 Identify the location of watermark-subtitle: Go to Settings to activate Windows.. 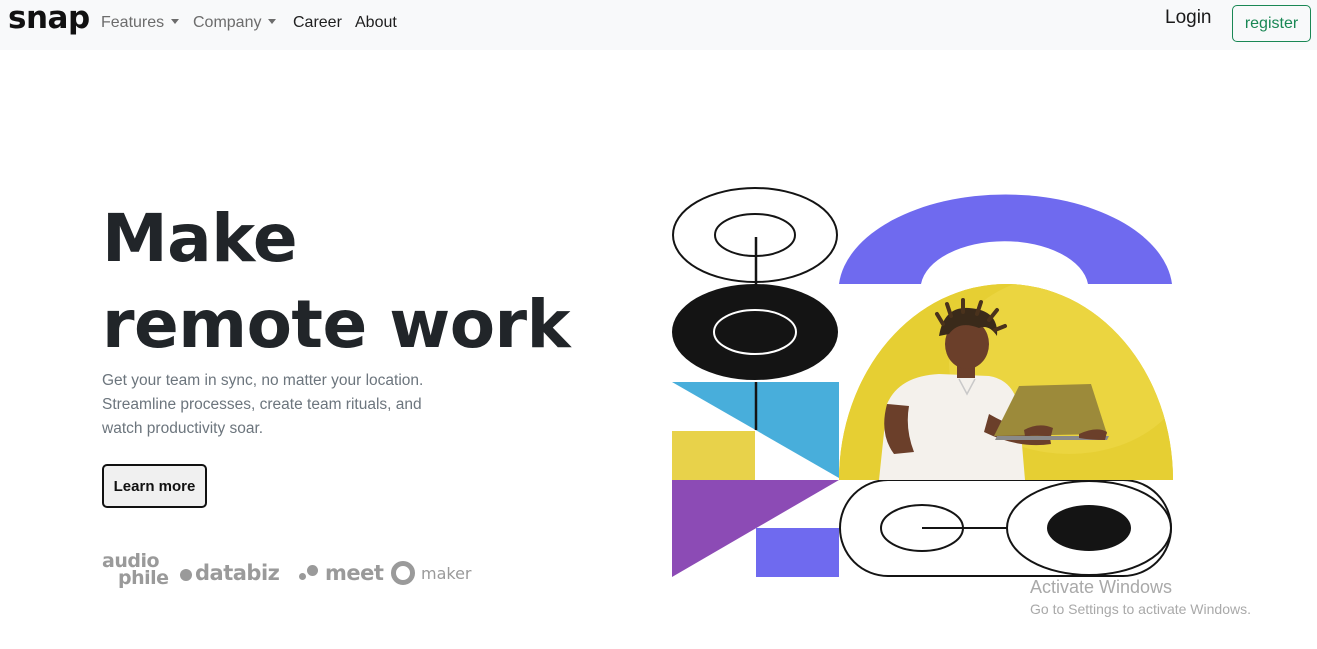
(1140, 609).